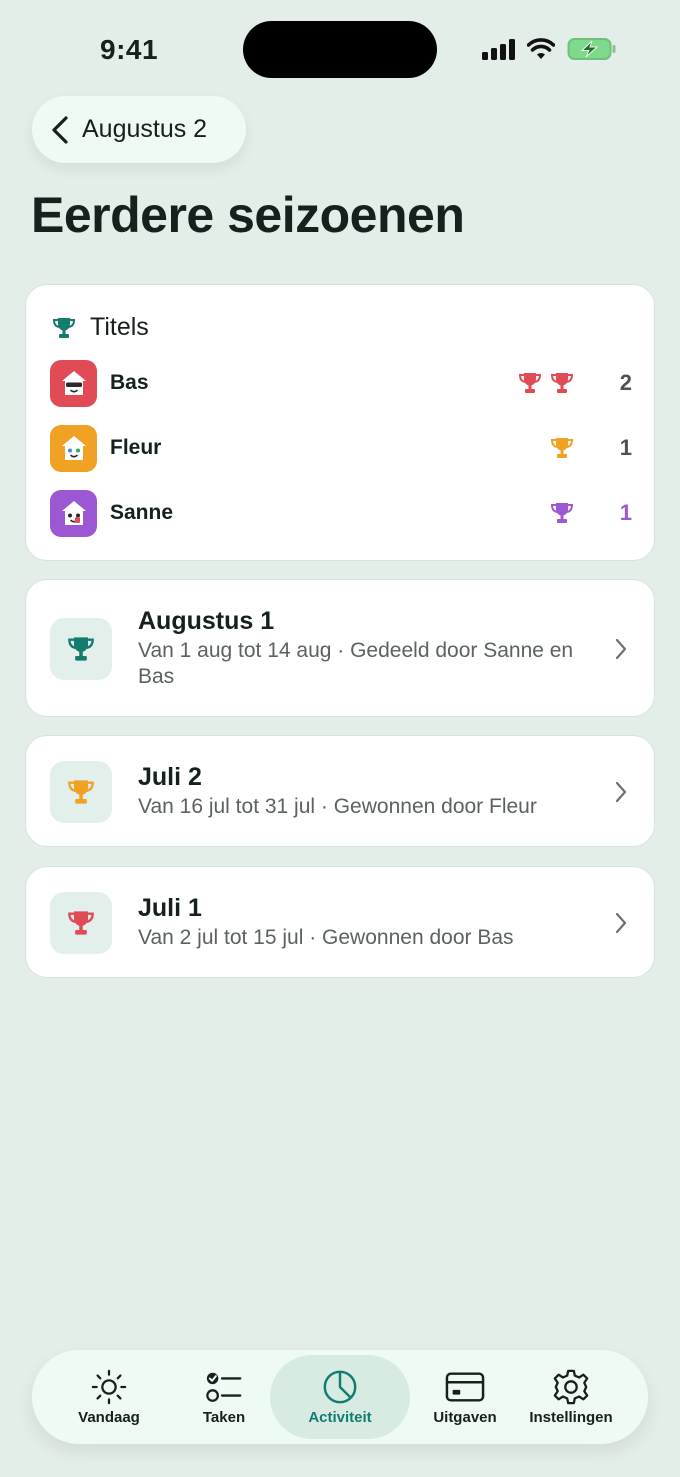 This screenshot has height=1477, width=680. Describe the element at coordinates (170, 908) in the screenshot. I see `season-title: Juli 1` at that location.